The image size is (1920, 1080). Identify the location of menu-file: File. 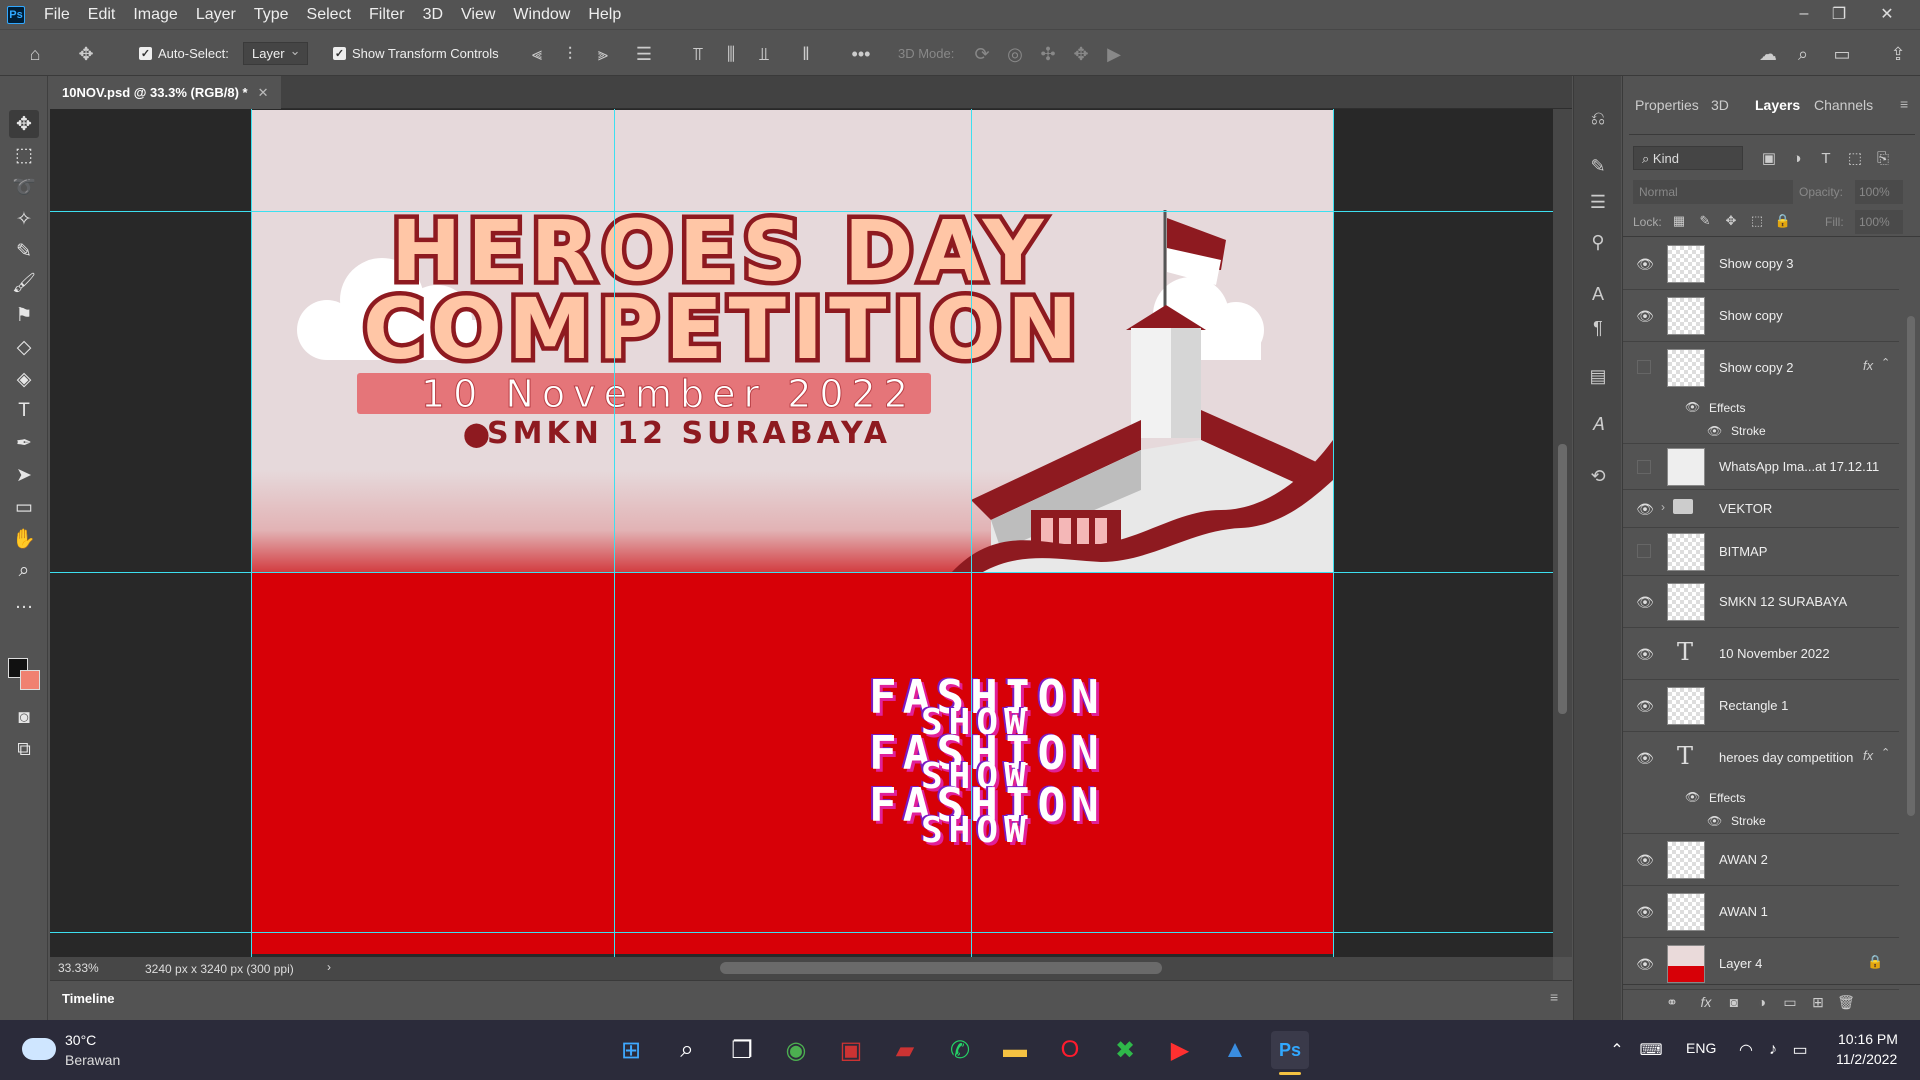
(57, 15).